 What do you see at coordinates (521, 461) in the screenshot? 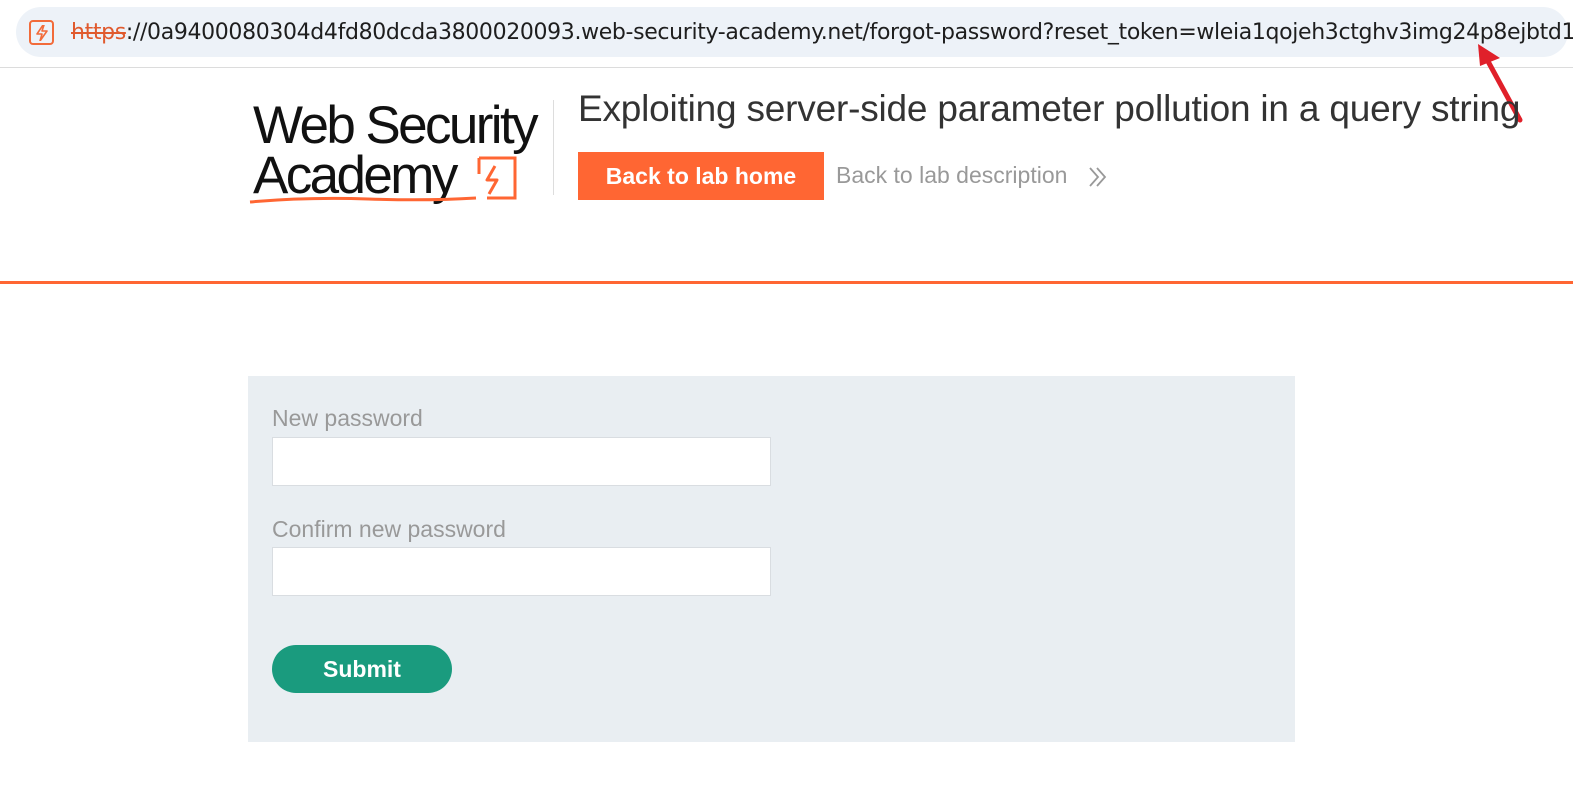
I see `new-password-input` at bounding box center [521, 461].